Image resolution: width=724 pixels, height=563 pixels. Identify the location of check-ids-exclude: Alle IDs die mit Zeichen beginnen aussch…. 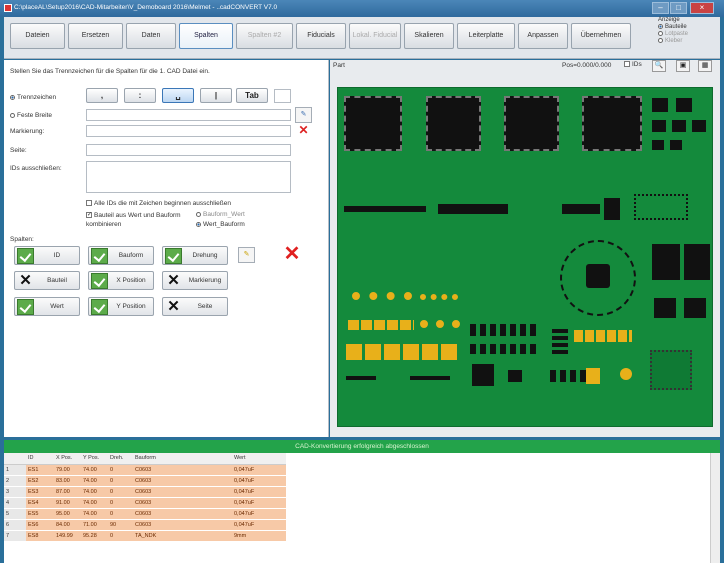
(158, 203).